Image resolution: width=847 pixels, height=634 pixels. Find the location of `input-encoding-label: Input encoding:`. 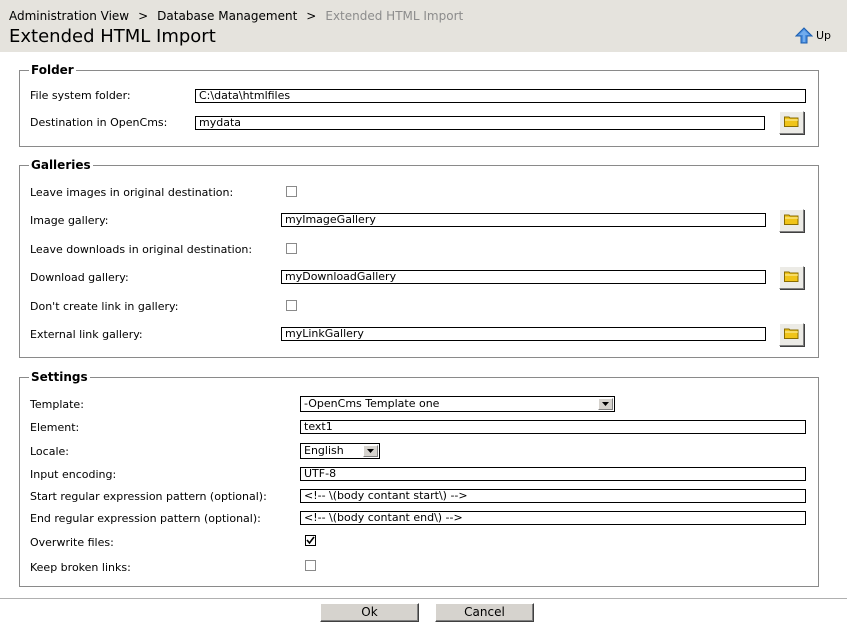

input-encoding-label: Input encoding: is located at coordinates (73, 474).